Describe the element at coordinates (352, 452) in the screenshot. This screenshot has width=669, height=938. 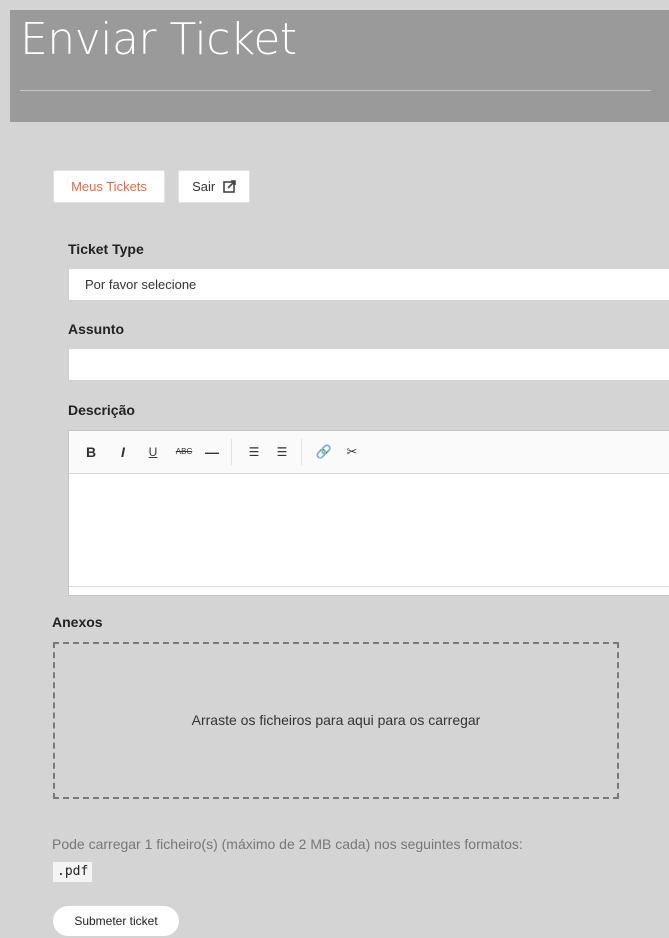
I see `unlink-icon: ✂` at that location.